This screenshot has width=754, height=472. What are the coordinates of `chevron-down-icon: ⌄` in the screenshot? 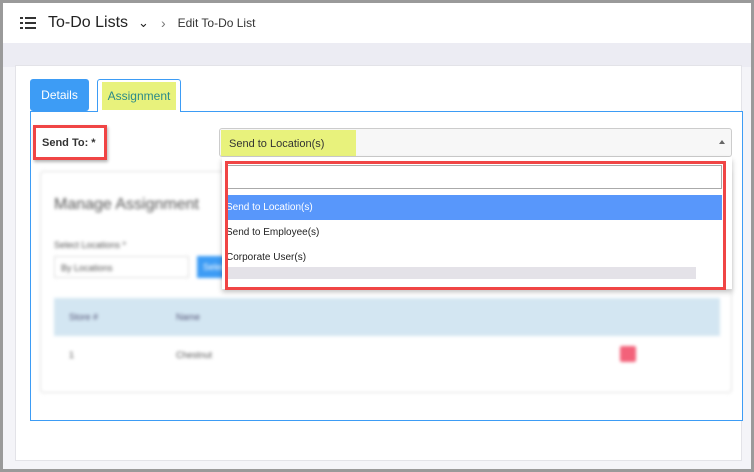 It's located at (143, 23).